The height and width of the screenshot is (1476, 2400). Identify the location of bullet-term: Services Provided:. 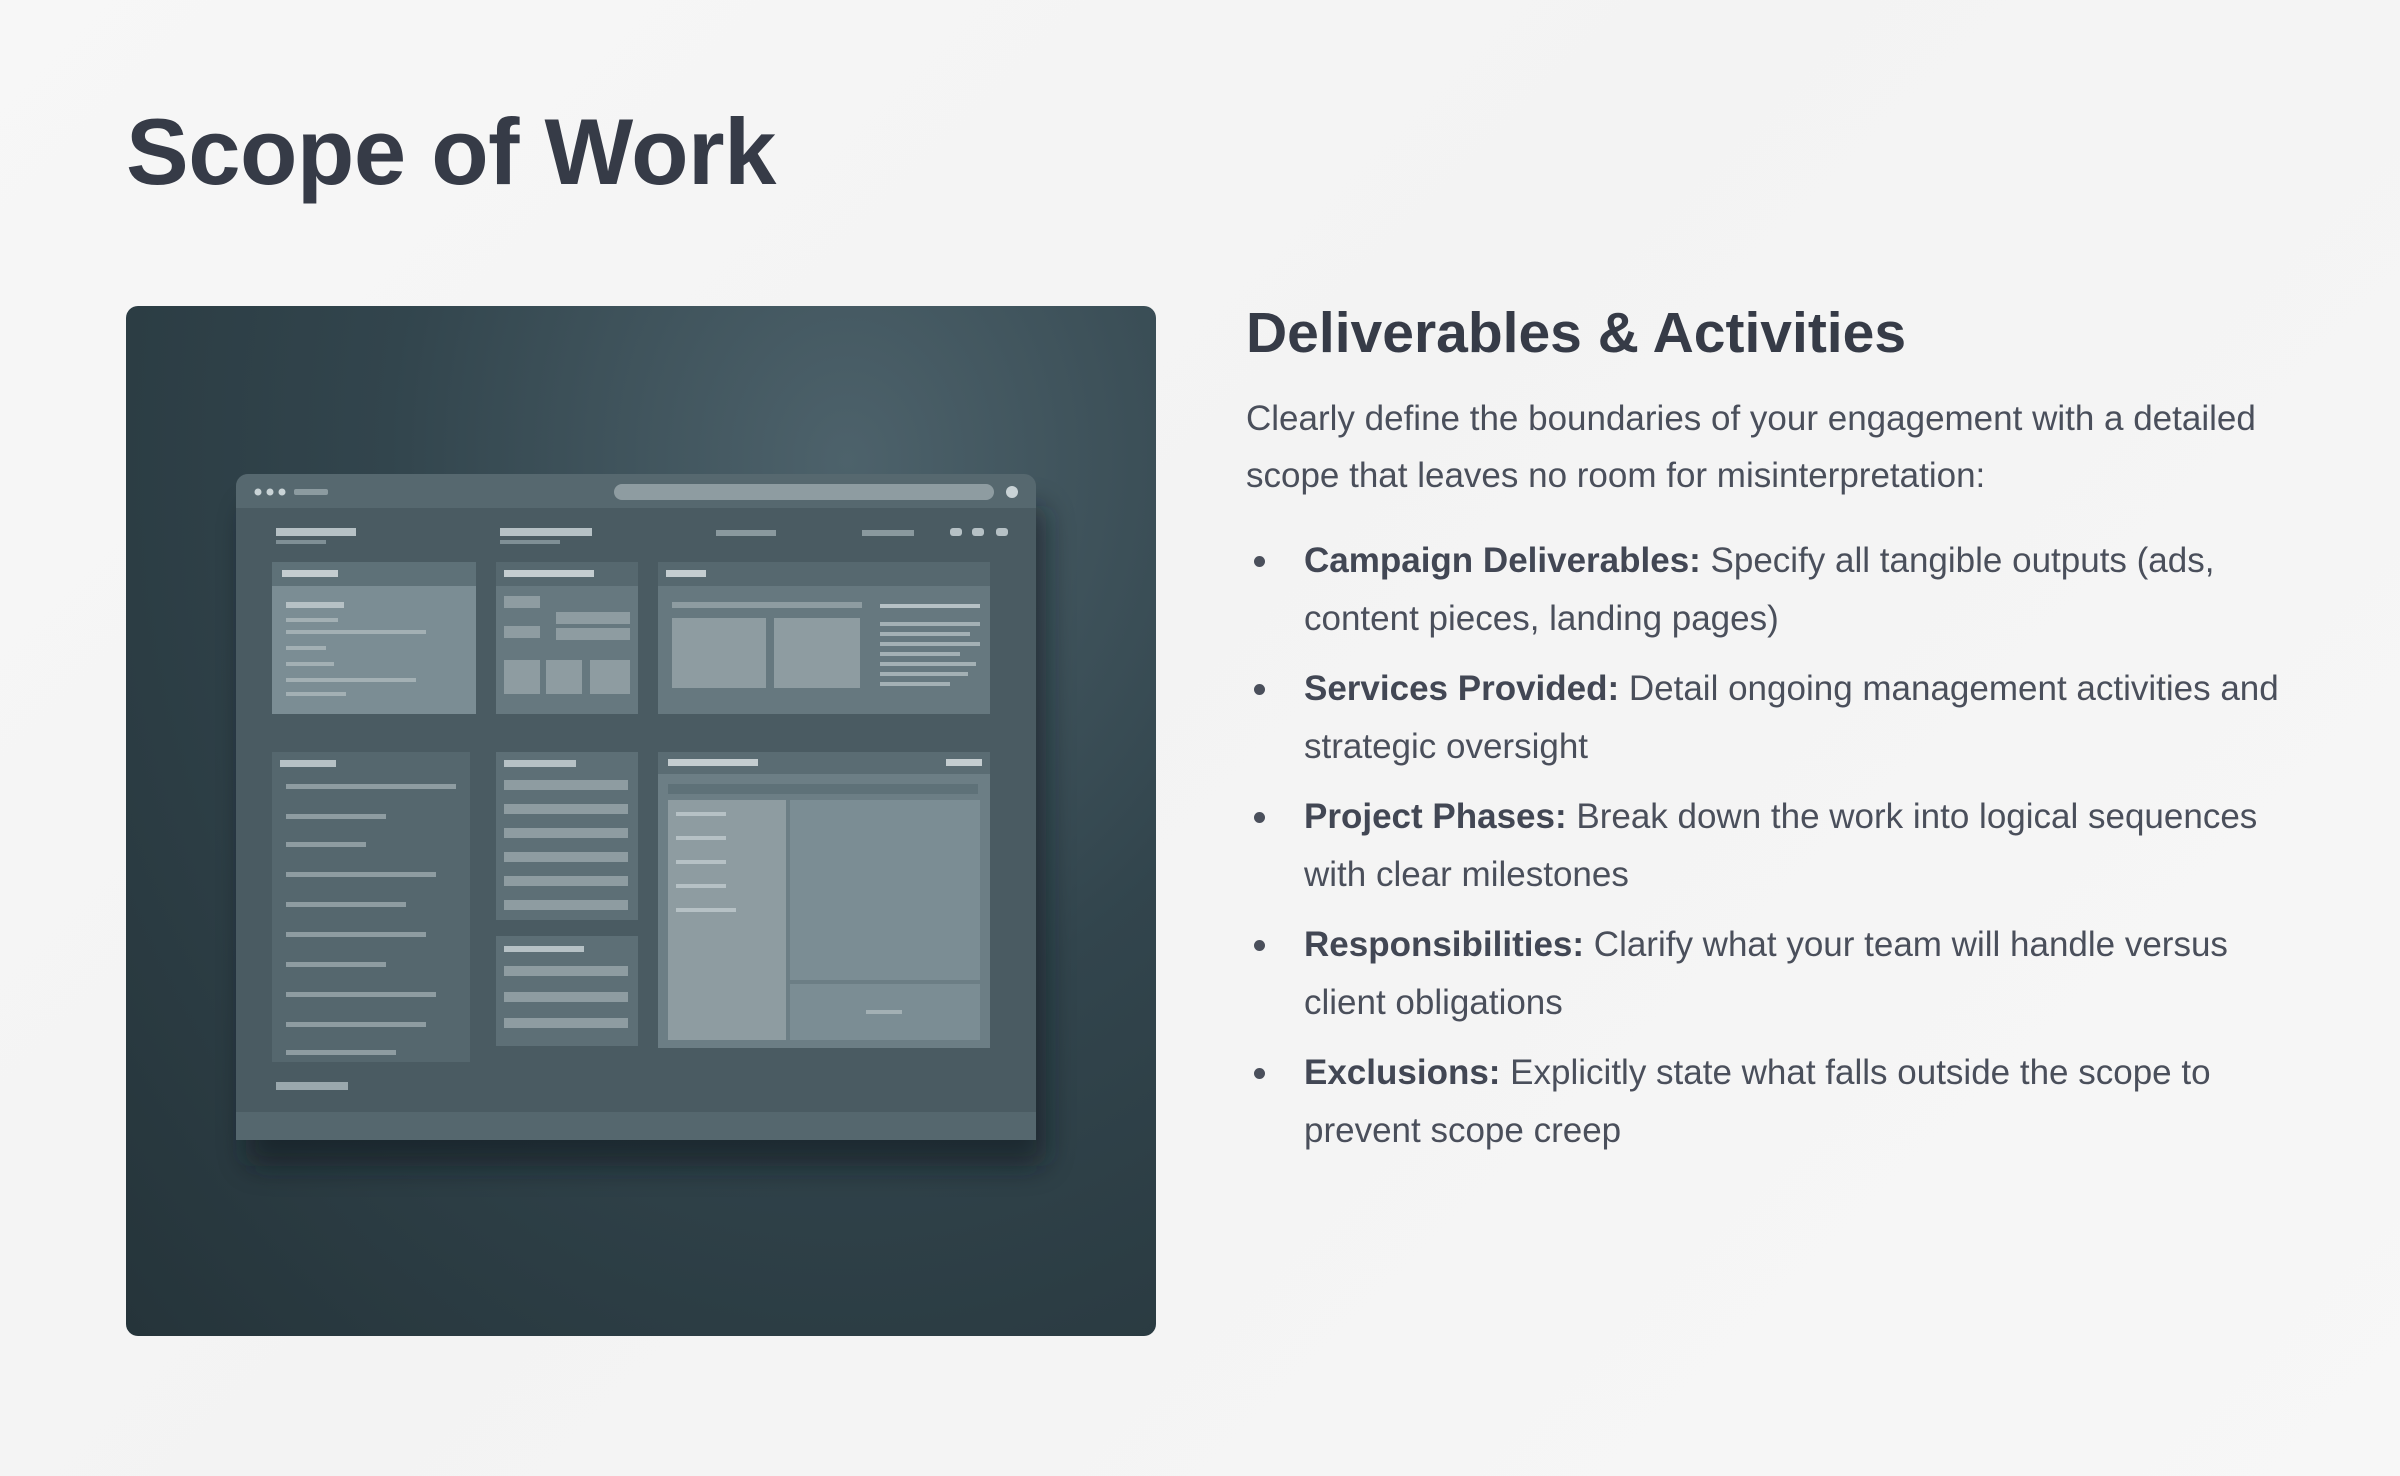
(1462, 689).